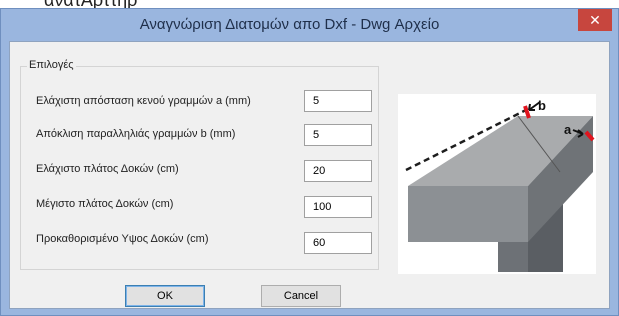 This screenshot has width=619, height=316. Describe the element at coordinates (568, 129) in the screenshot. I see `label-a: a` at that location.